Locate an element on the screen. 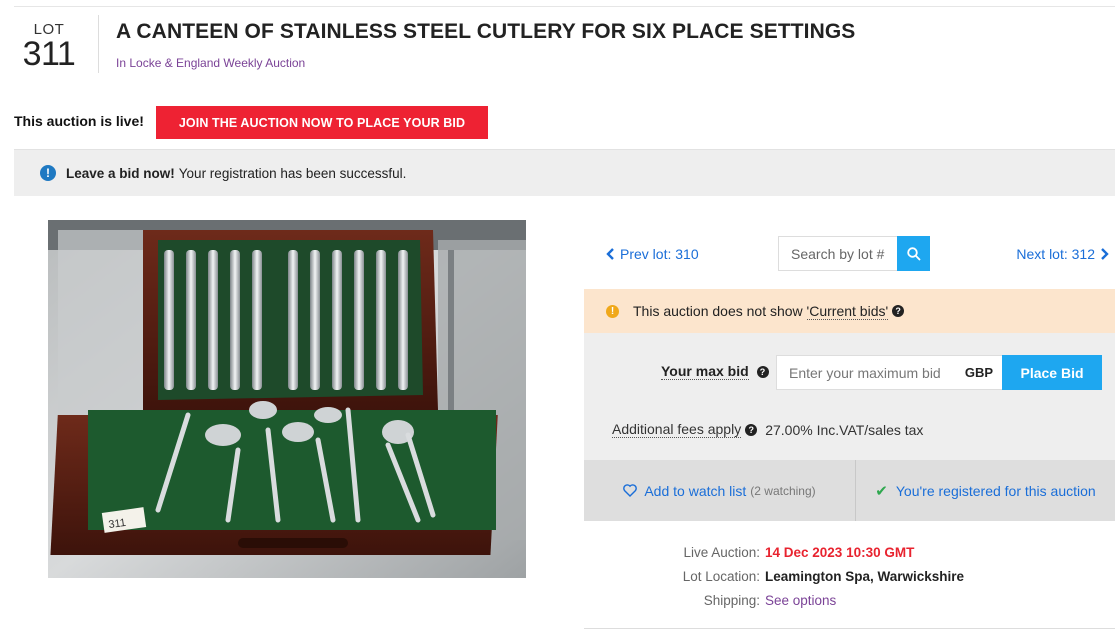 The width and height of the screenshot is (1115, 638). top-divider is located at coordinates (564, 6).